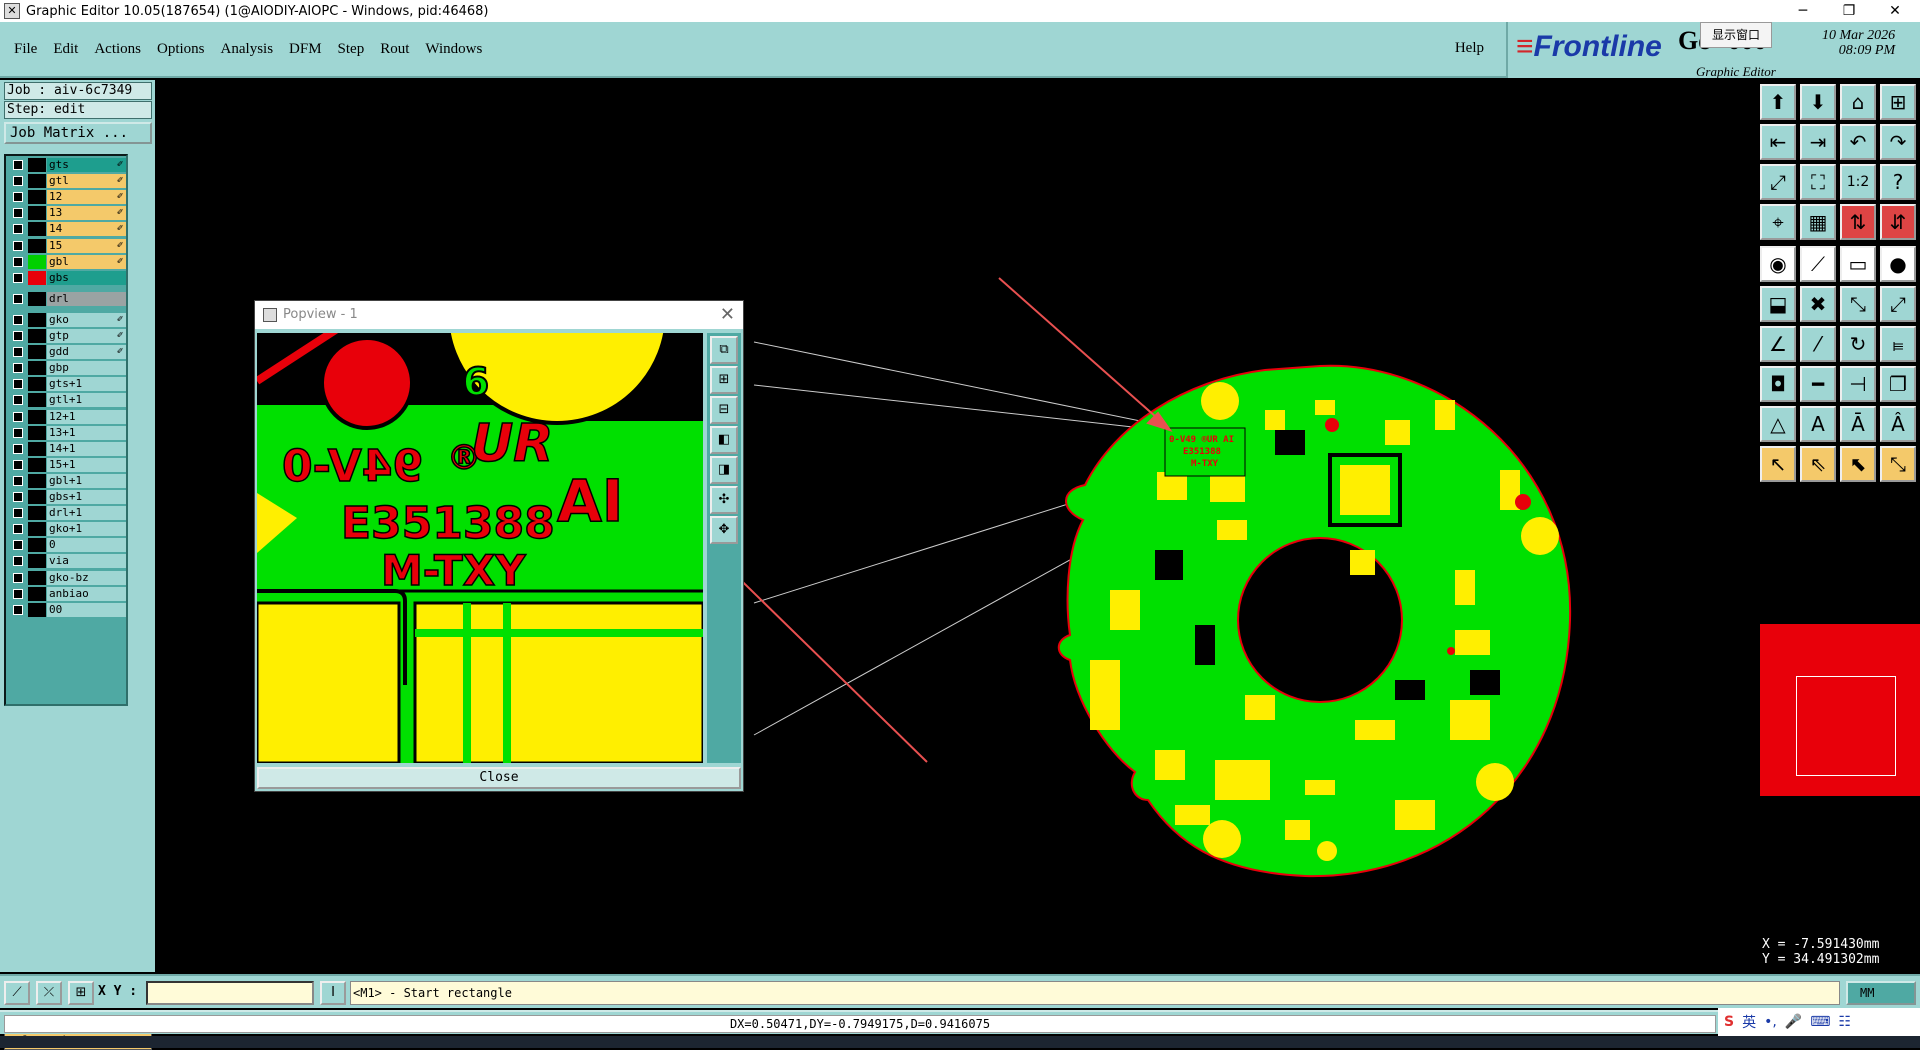 This screenshot has height=1050, width=1920. Describe the element at coordinates (1778, 304) in the screenshot. I see `move-feature-icon: ⬓` at that location.